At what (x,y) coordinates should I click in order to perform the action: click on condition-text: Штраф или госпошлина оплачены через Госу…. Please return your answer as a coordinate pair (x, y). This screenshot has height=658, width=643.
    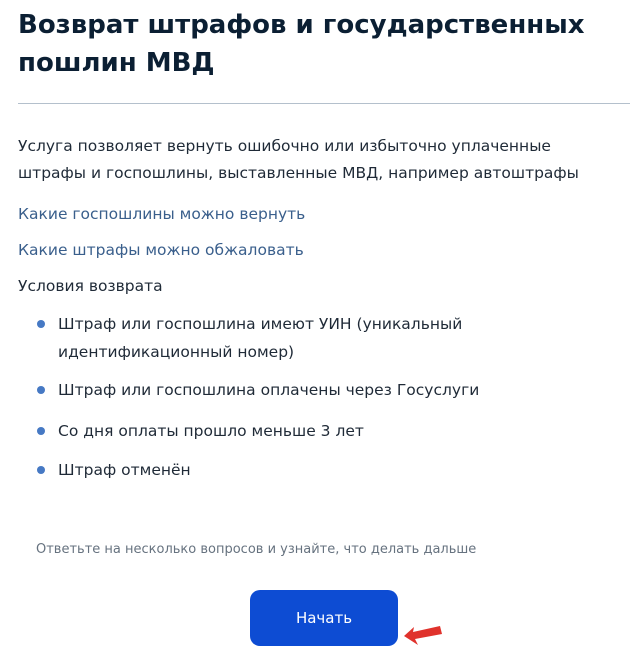
    Looking at the image, I should click on (269, 390).